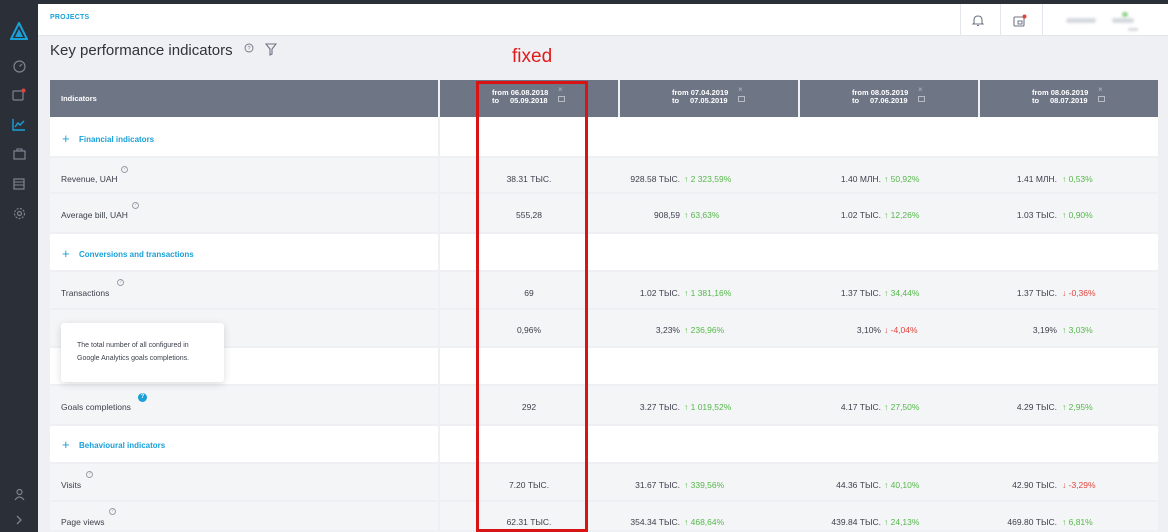 This screenshot has width=1168, height=532. What do you see at coordinates (902, 179) in the screenshot?
I see `change-up: ↑ 50,92%` at bounding box center [902, 179].